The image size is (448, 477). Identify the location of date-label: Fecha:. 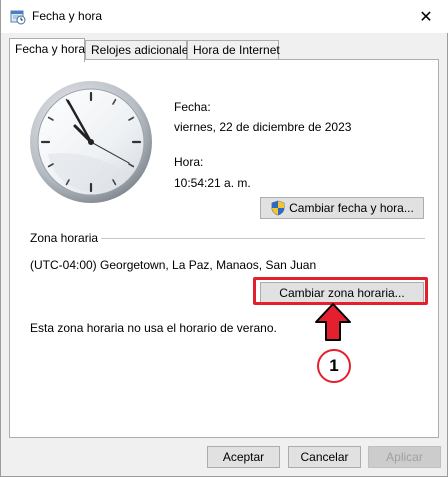
(192, 107).